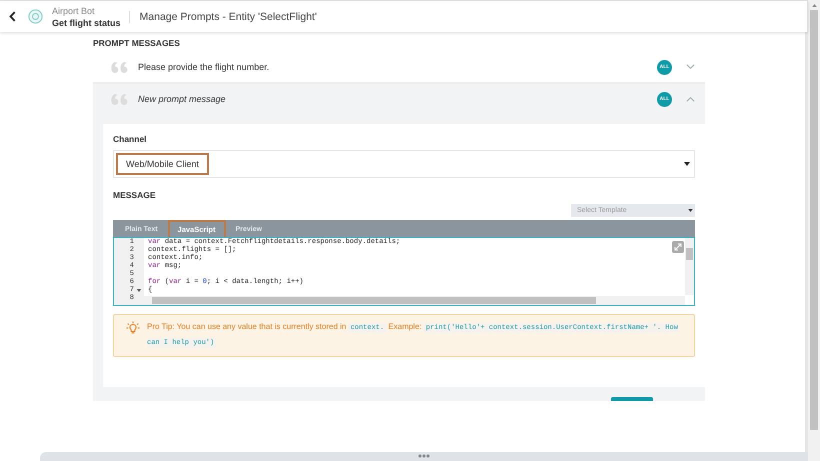 This screenshot has height=461, width=820. What do you see at coordinates (74, 10) in the screenshot?
I see `bot-name: Airport Bot` at bounding box center [74, 10].